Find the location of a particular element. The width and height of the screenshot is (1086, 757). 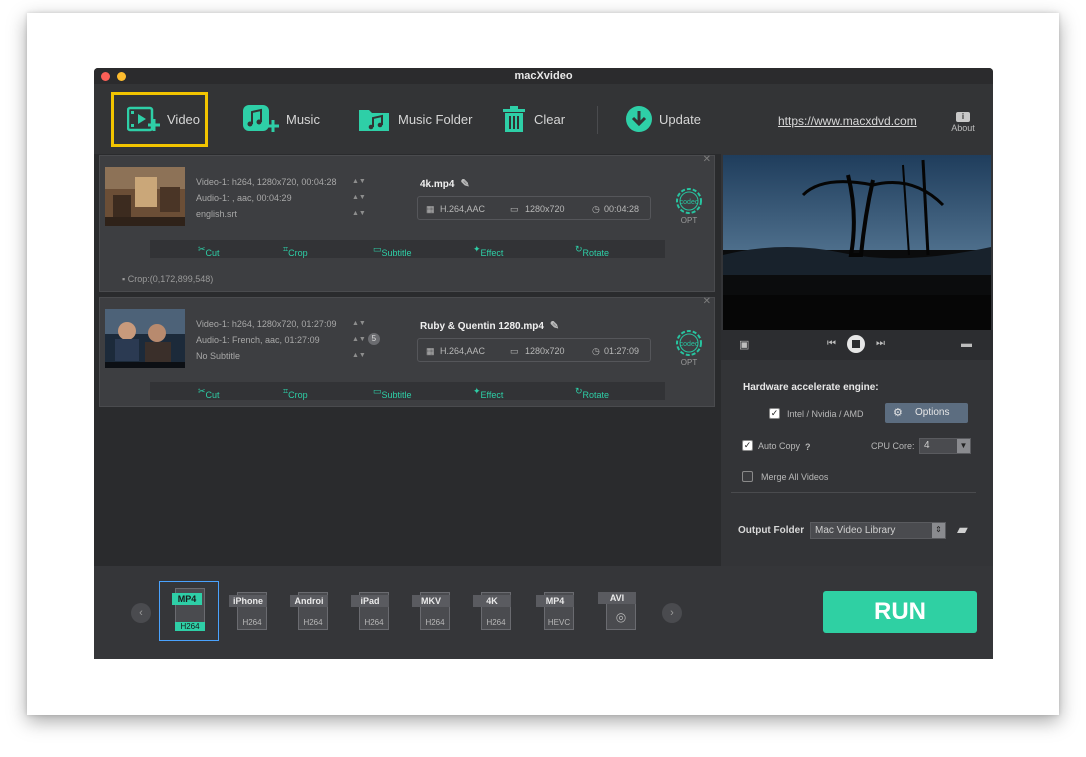

chevron-updown-icon: ⇕ is located at coordinates (938, 530).